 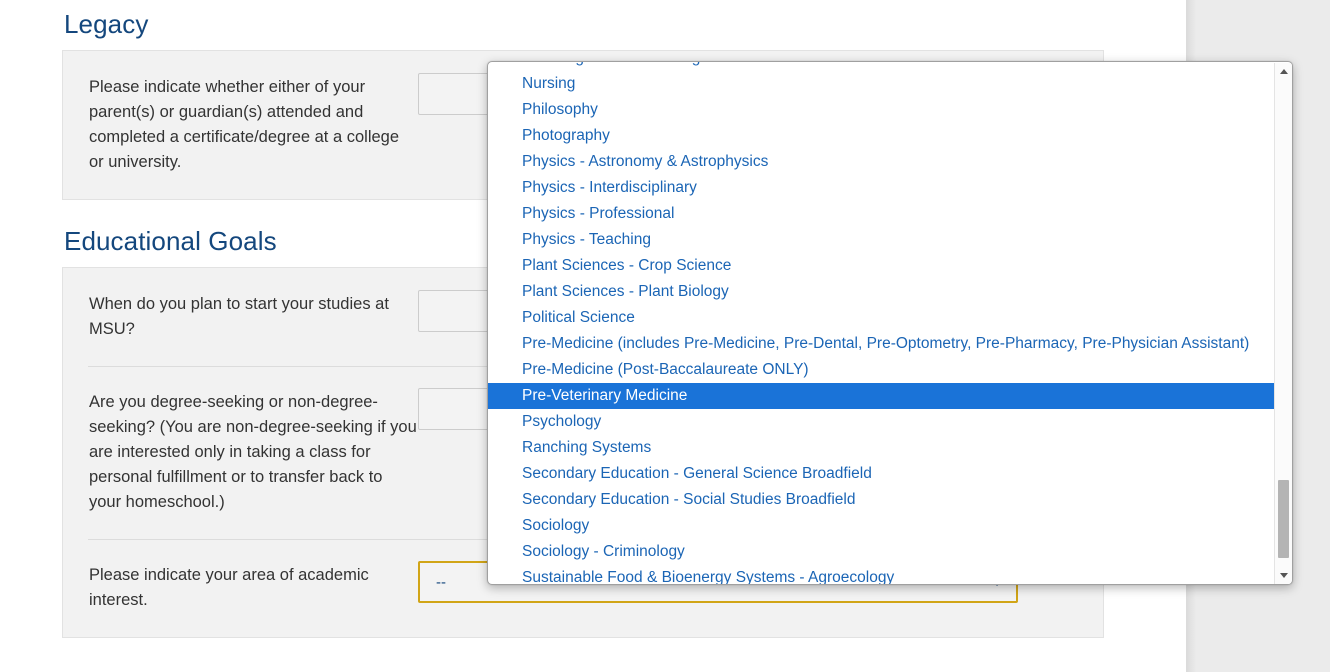 What do you see at coordinates (882, 552) in the screenshot?
I see `dropdown-option: Sociology - Criminology` at bounding box center [882, 552].